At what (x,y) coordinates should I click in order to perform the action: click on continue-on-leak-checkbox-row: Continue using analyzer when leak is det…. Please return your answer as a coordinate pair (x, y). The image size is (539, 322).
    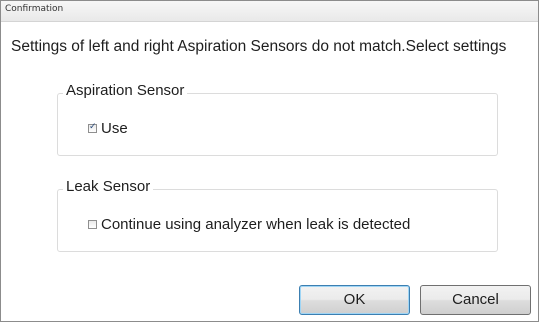
    Looking at the image, I should click on (249, 224).